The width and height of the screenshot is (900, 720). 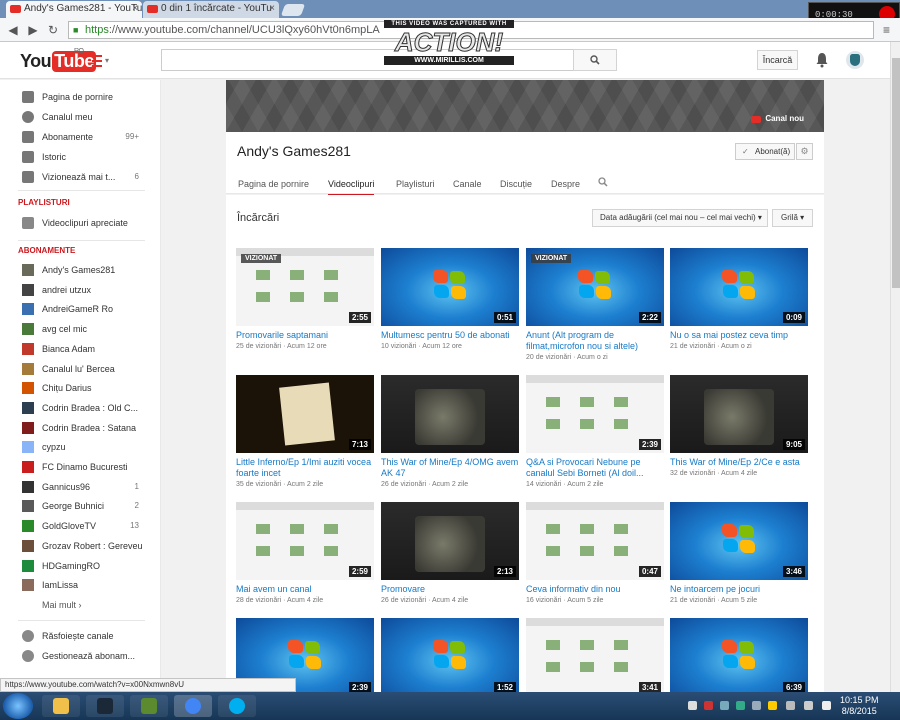 I want to click on tray-flag-icon, so click(x=790, y=705).